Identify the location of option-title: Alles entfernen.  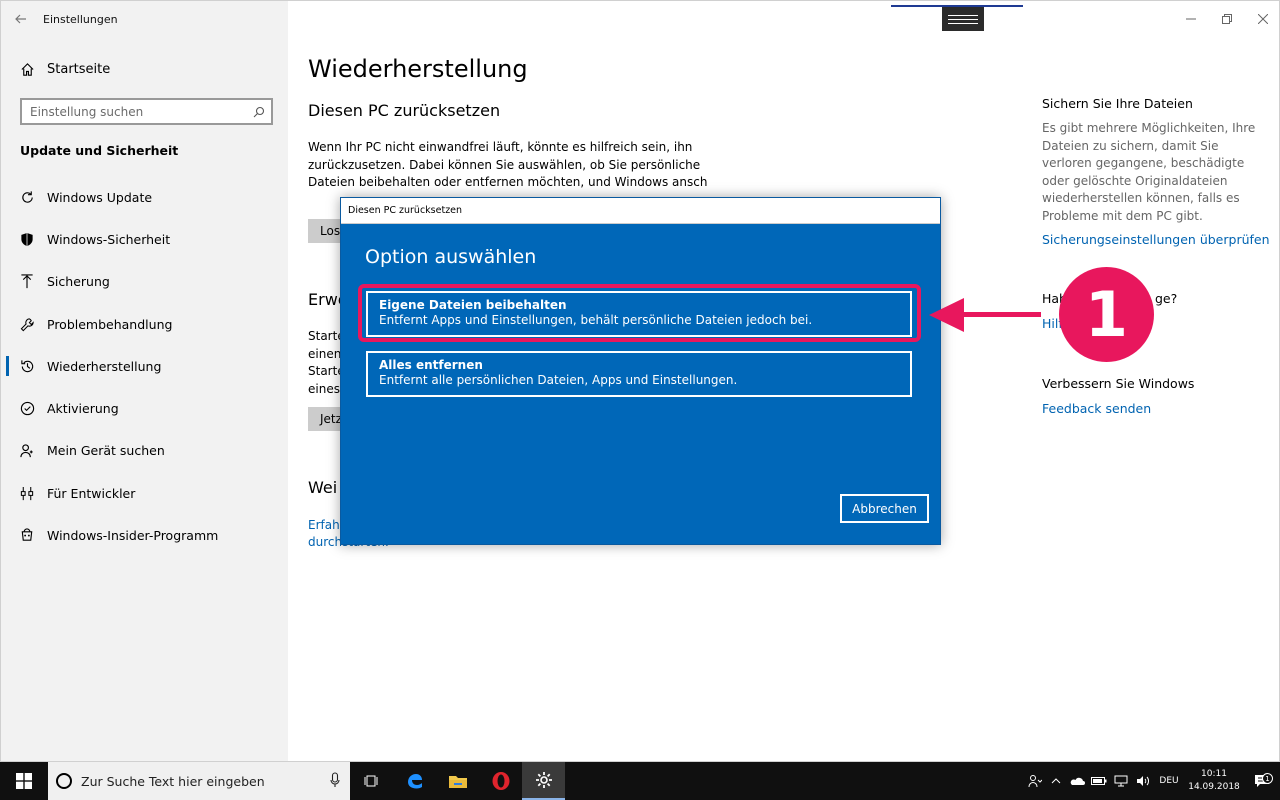
(431, 365).